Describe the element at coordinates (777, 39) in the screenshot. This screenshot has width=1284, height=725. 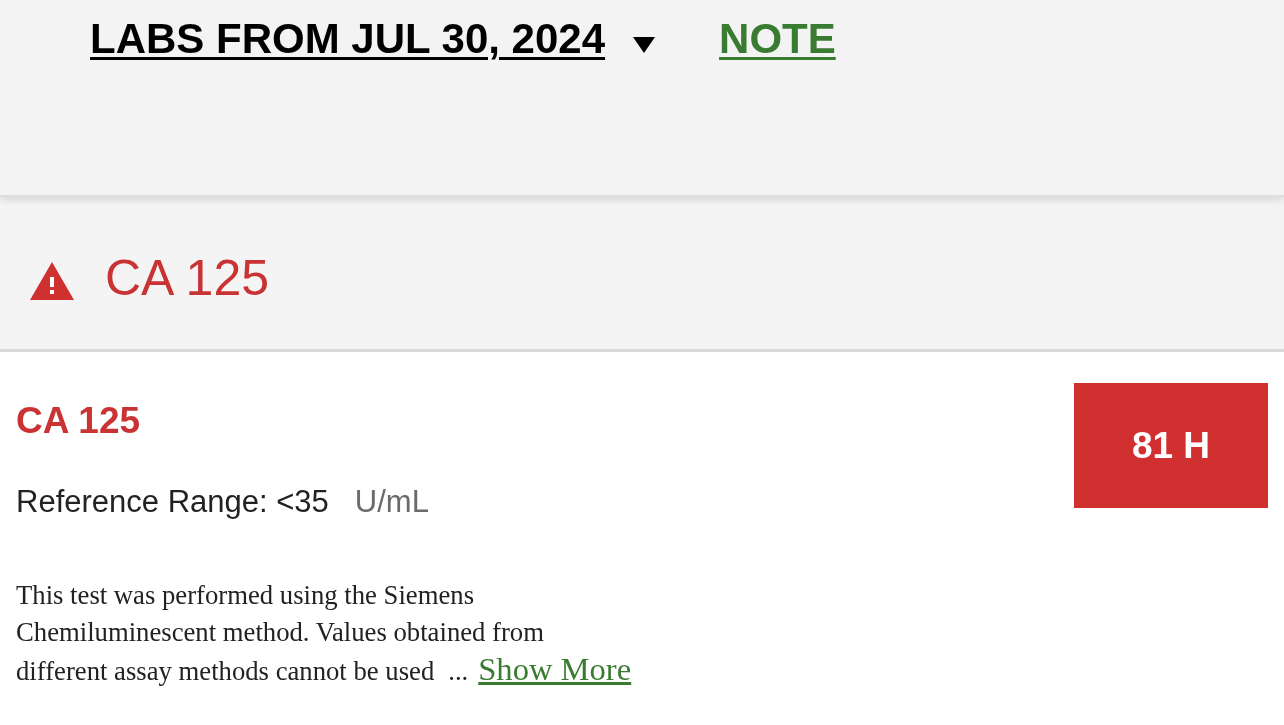
I see `note-link: NOTE` at that location.